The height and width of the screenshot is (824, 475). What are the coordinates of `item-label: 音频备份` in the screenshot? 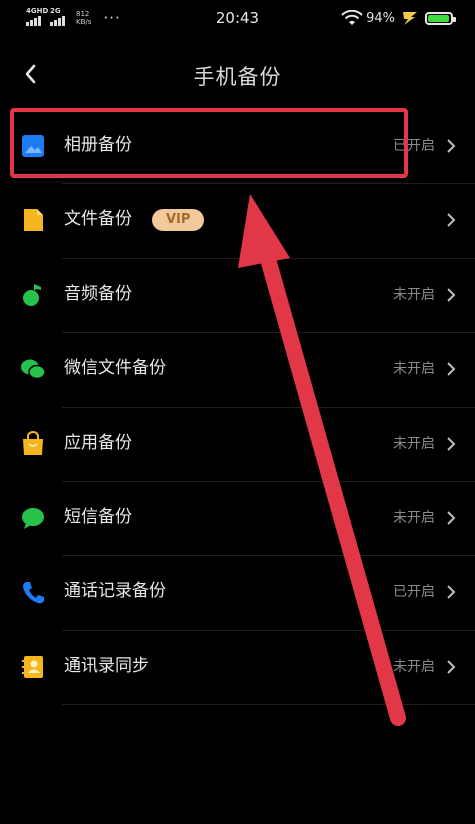 It's located at (98, 293).